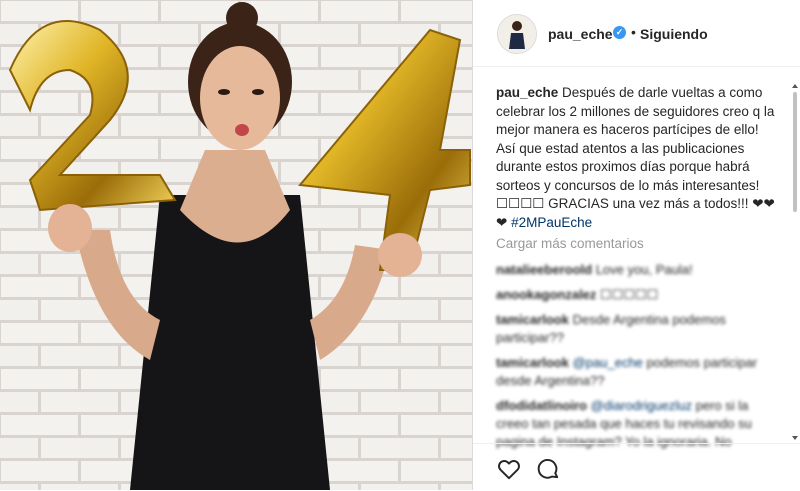 This screenshot has width=800, height=491. I want to click on post-actions-bar, so click(636, 467).